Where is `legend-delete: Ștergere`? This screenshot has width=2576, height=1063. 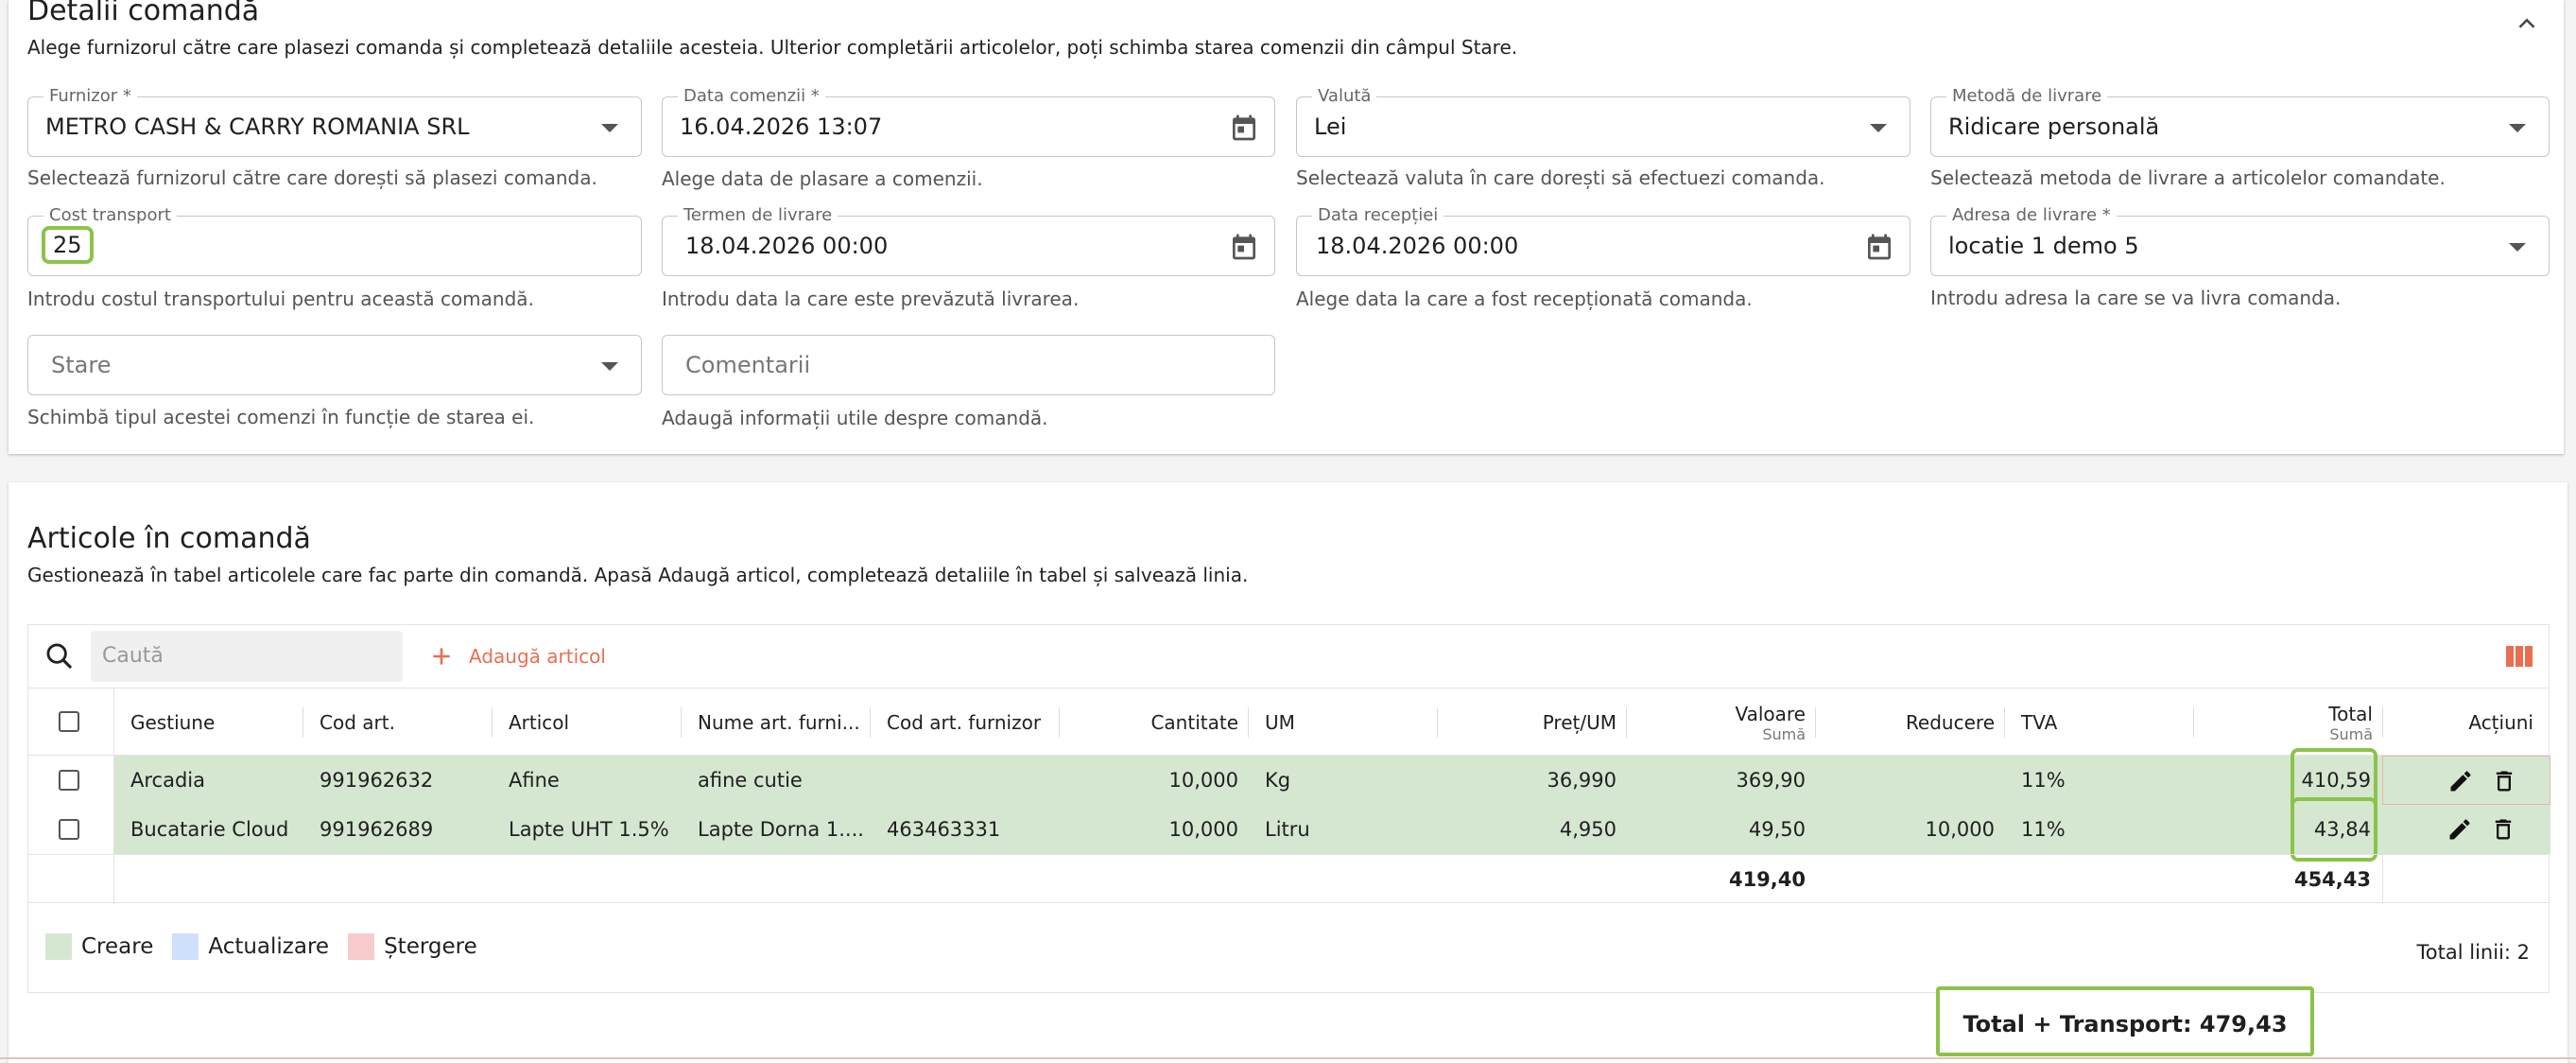 legend-delete: Ștergere is located at coordinates (430, 947).